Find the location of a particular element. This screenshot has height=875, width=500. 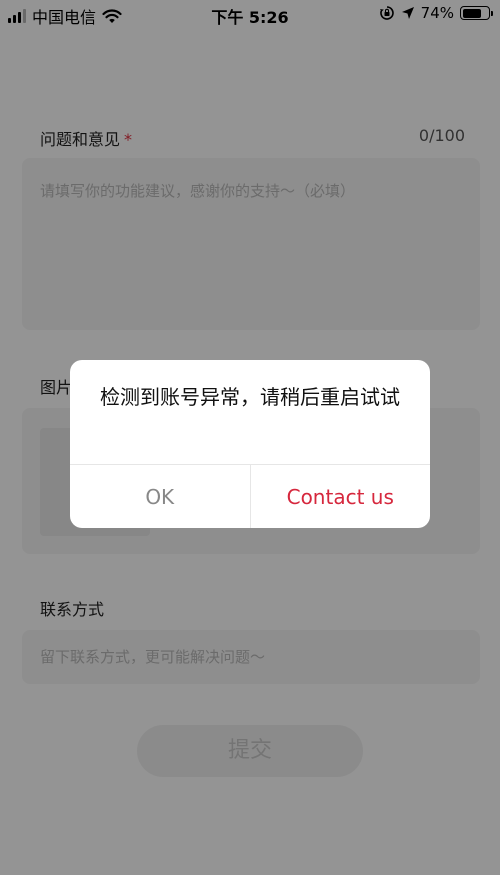

contact-us-button: Contact us is located at coordinates (341, 496).